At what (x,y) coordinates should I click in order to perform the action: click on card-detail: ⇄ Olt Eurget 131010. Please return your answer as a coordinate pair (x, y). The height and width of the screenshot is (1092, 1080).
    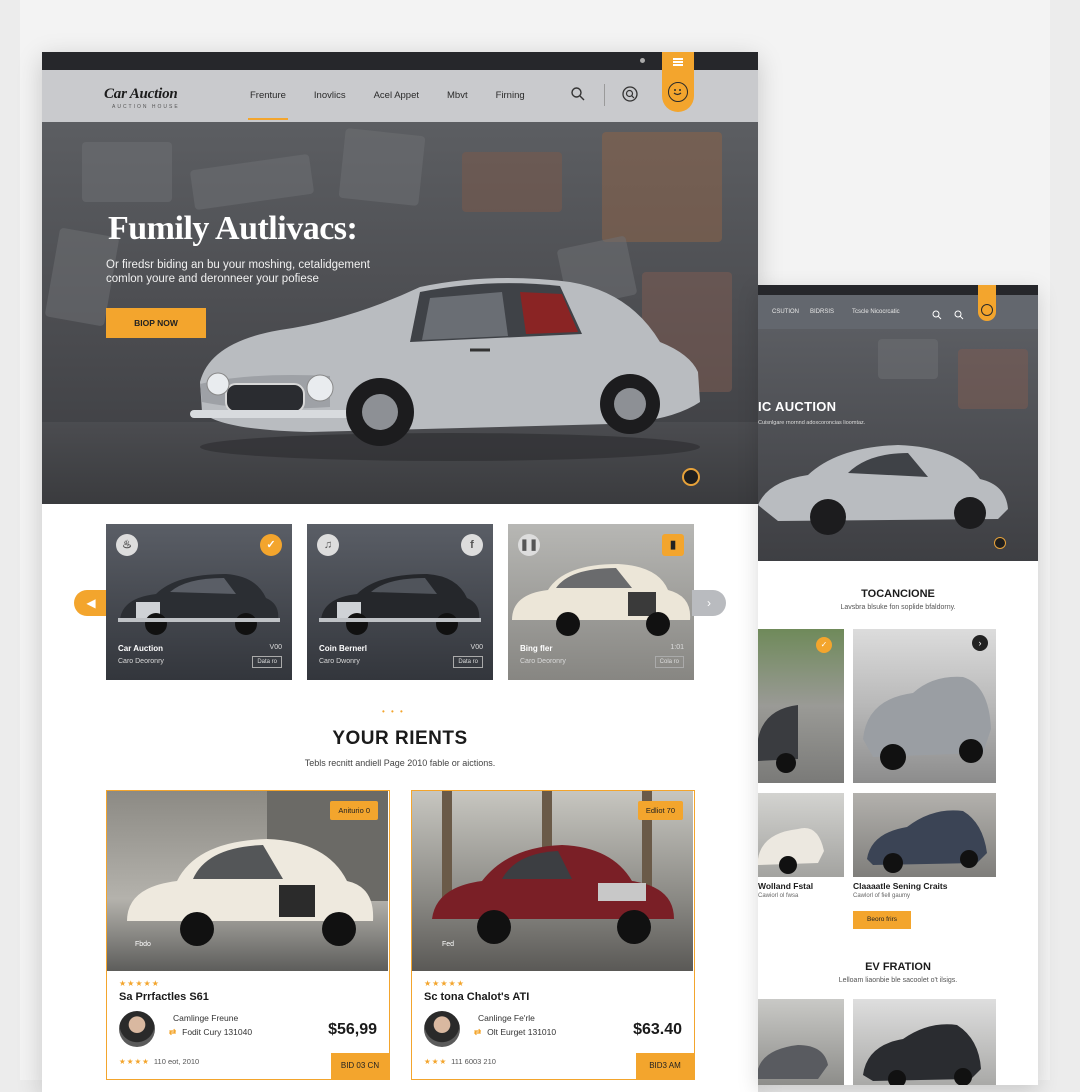
    Looking at the image, I should click on (515, 1032).